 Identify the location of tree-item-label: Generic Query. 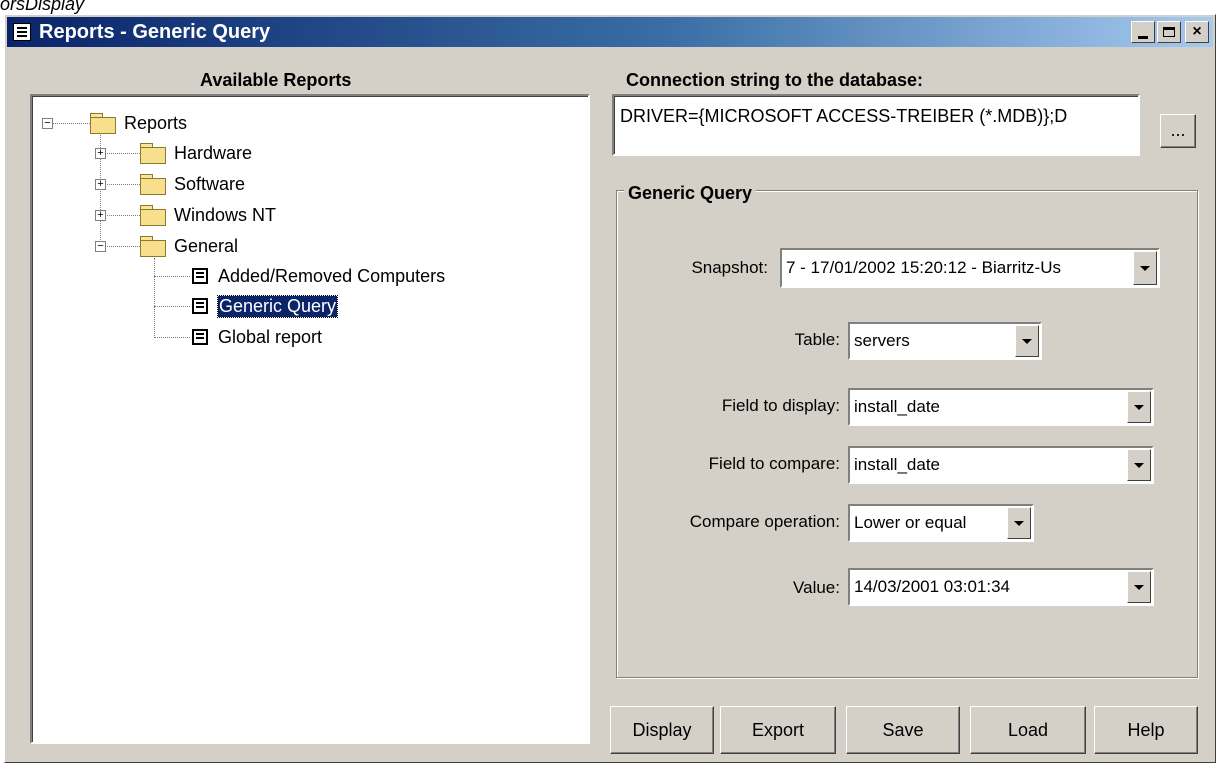
(277, 306).